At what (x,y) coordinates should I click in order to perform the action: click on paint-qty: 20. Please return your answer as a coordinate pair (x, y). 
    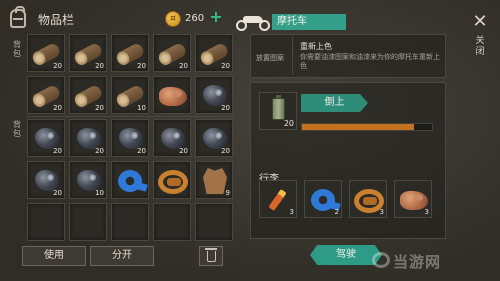
    Looking at the image, I should click on (288, 123).